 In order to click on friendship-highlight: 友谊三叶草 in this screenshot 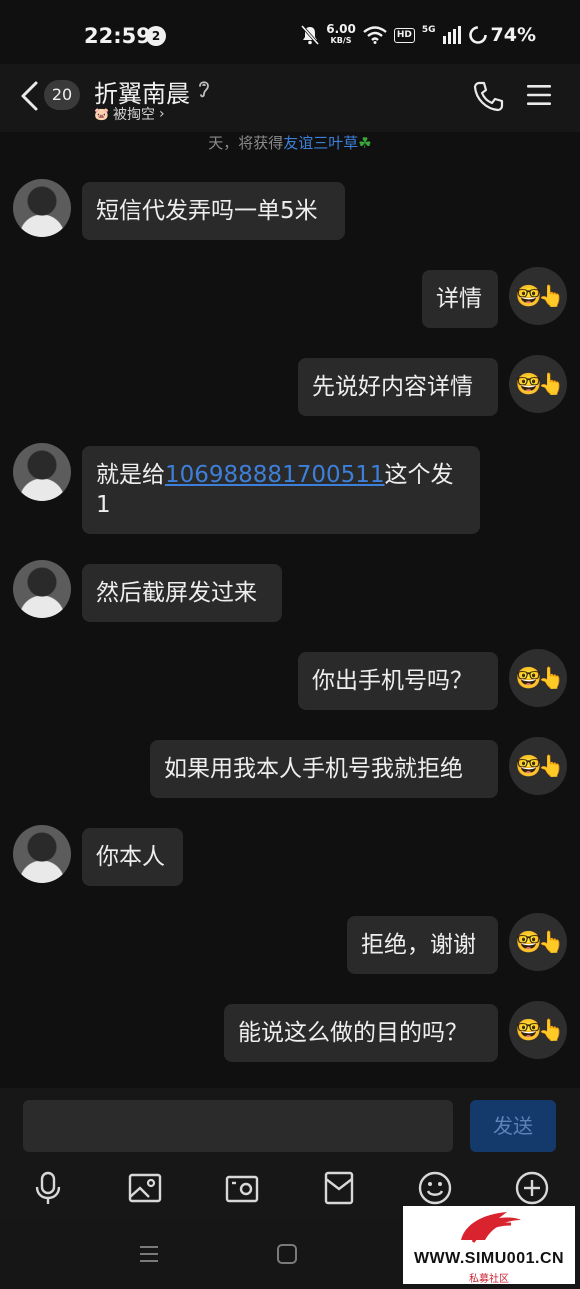, I will do `click(320, 143)`.